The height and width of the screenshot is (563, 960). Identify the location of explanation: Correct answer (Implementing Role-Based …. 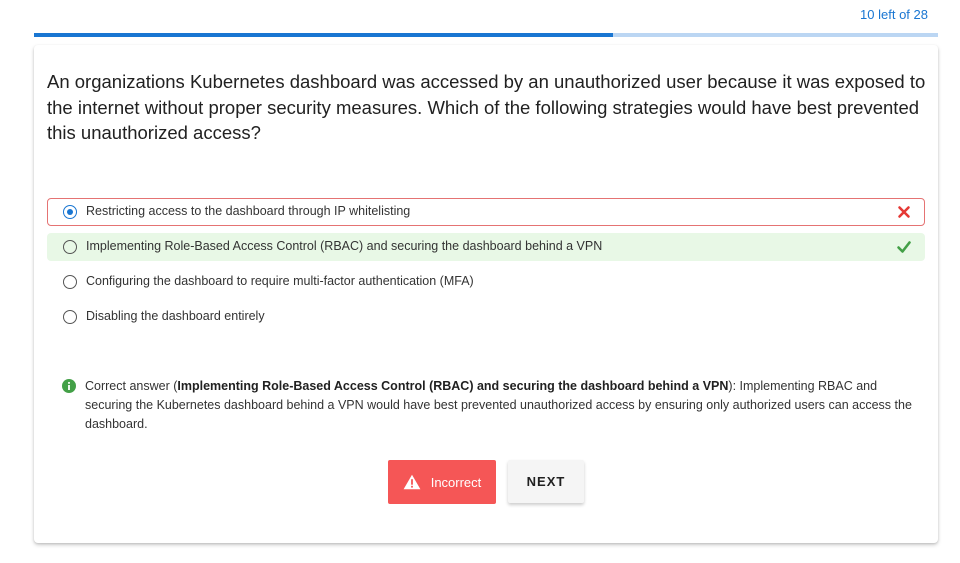
(488, 405).